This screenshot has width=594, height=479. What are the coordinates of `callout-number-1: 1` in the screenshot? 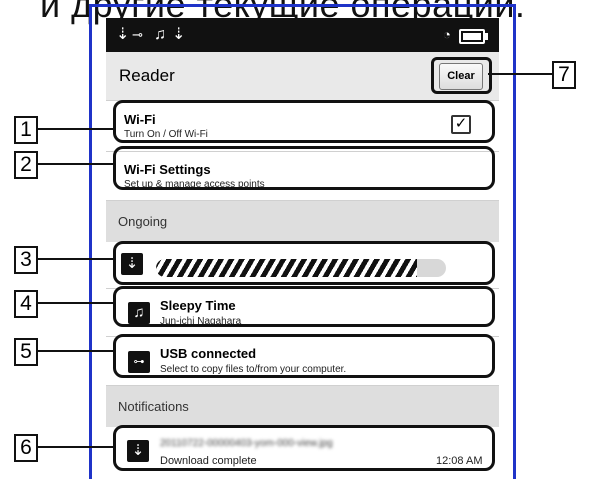 It's located at (26, 130).